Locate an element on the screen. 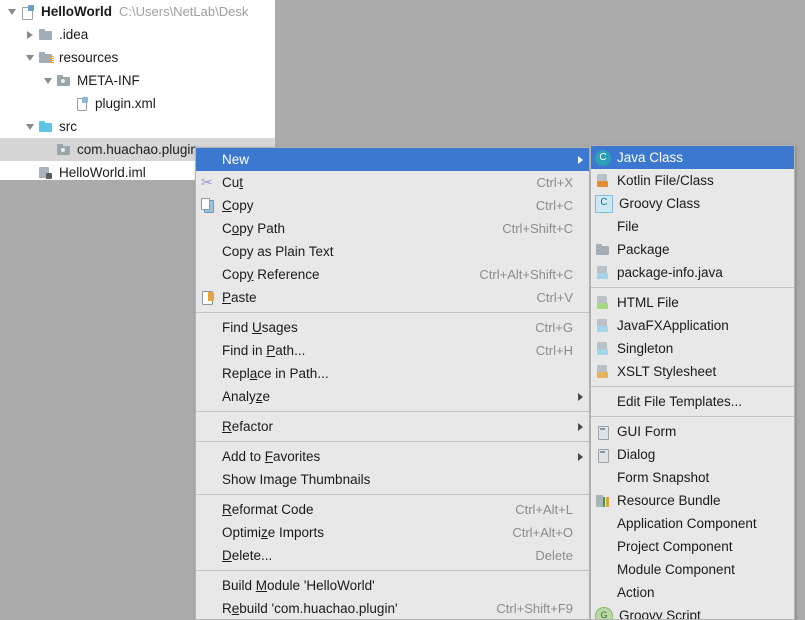  tree-row-label: HelloWorld.iml is located at coordinates (102, 172).